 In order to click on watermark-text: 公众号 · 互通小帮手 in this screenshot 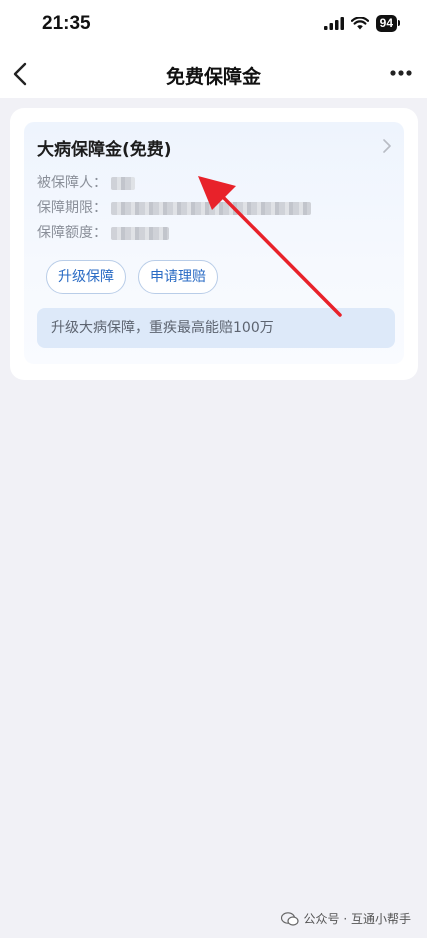, I will do `click(357, 919)`.